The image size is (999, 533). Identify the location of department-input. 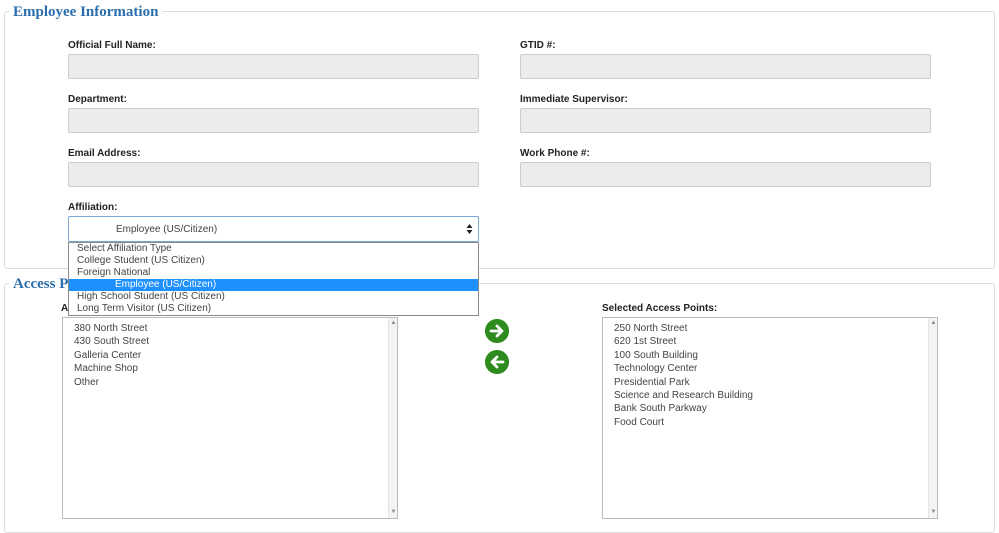
(273, 120).